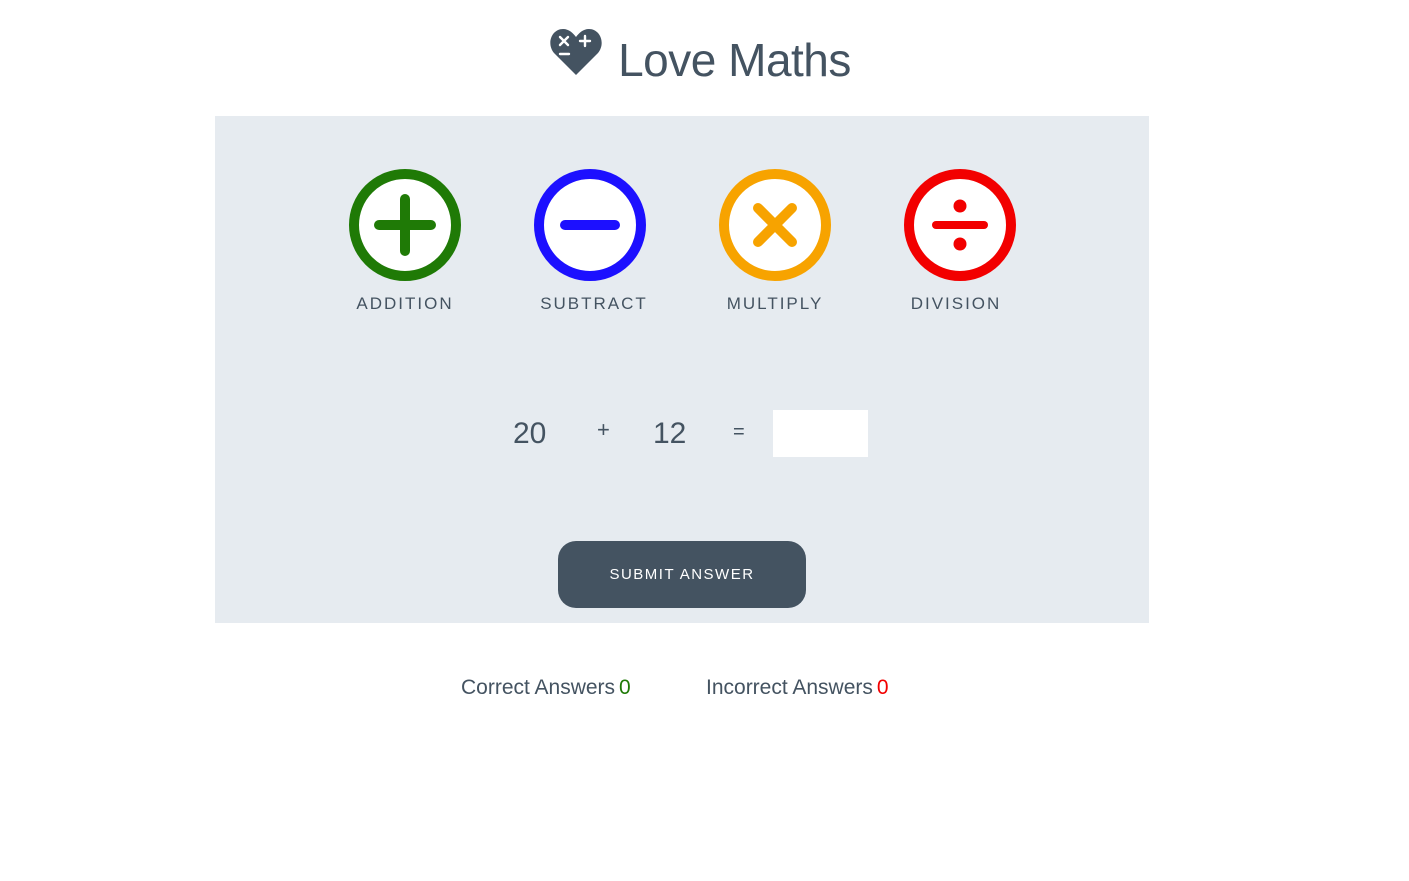 This screenshot has height=881, width=1409. Describe the element at coordinates (704, 691) in the screenshot. I see `score-area: Correct Answers 0 Incorrect Answers 0` at that location.